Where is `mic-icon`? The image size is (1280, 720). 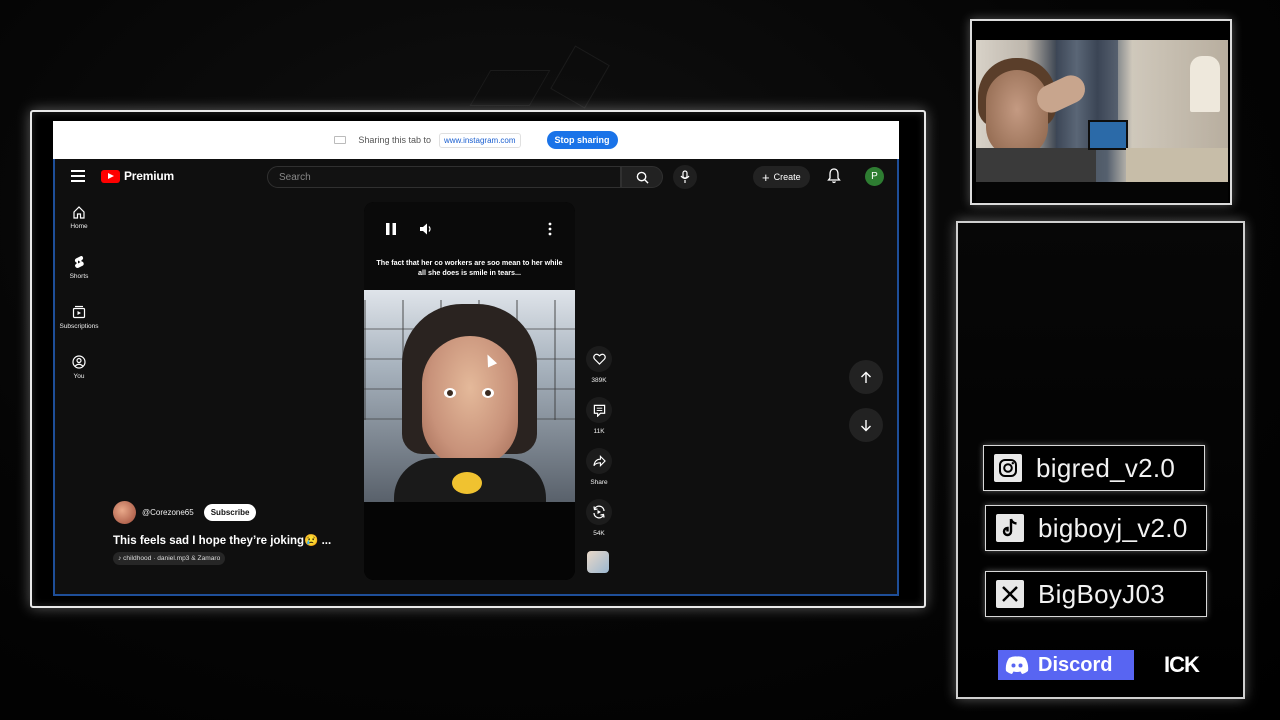
mic-icon is located at coordinates (685, 176).